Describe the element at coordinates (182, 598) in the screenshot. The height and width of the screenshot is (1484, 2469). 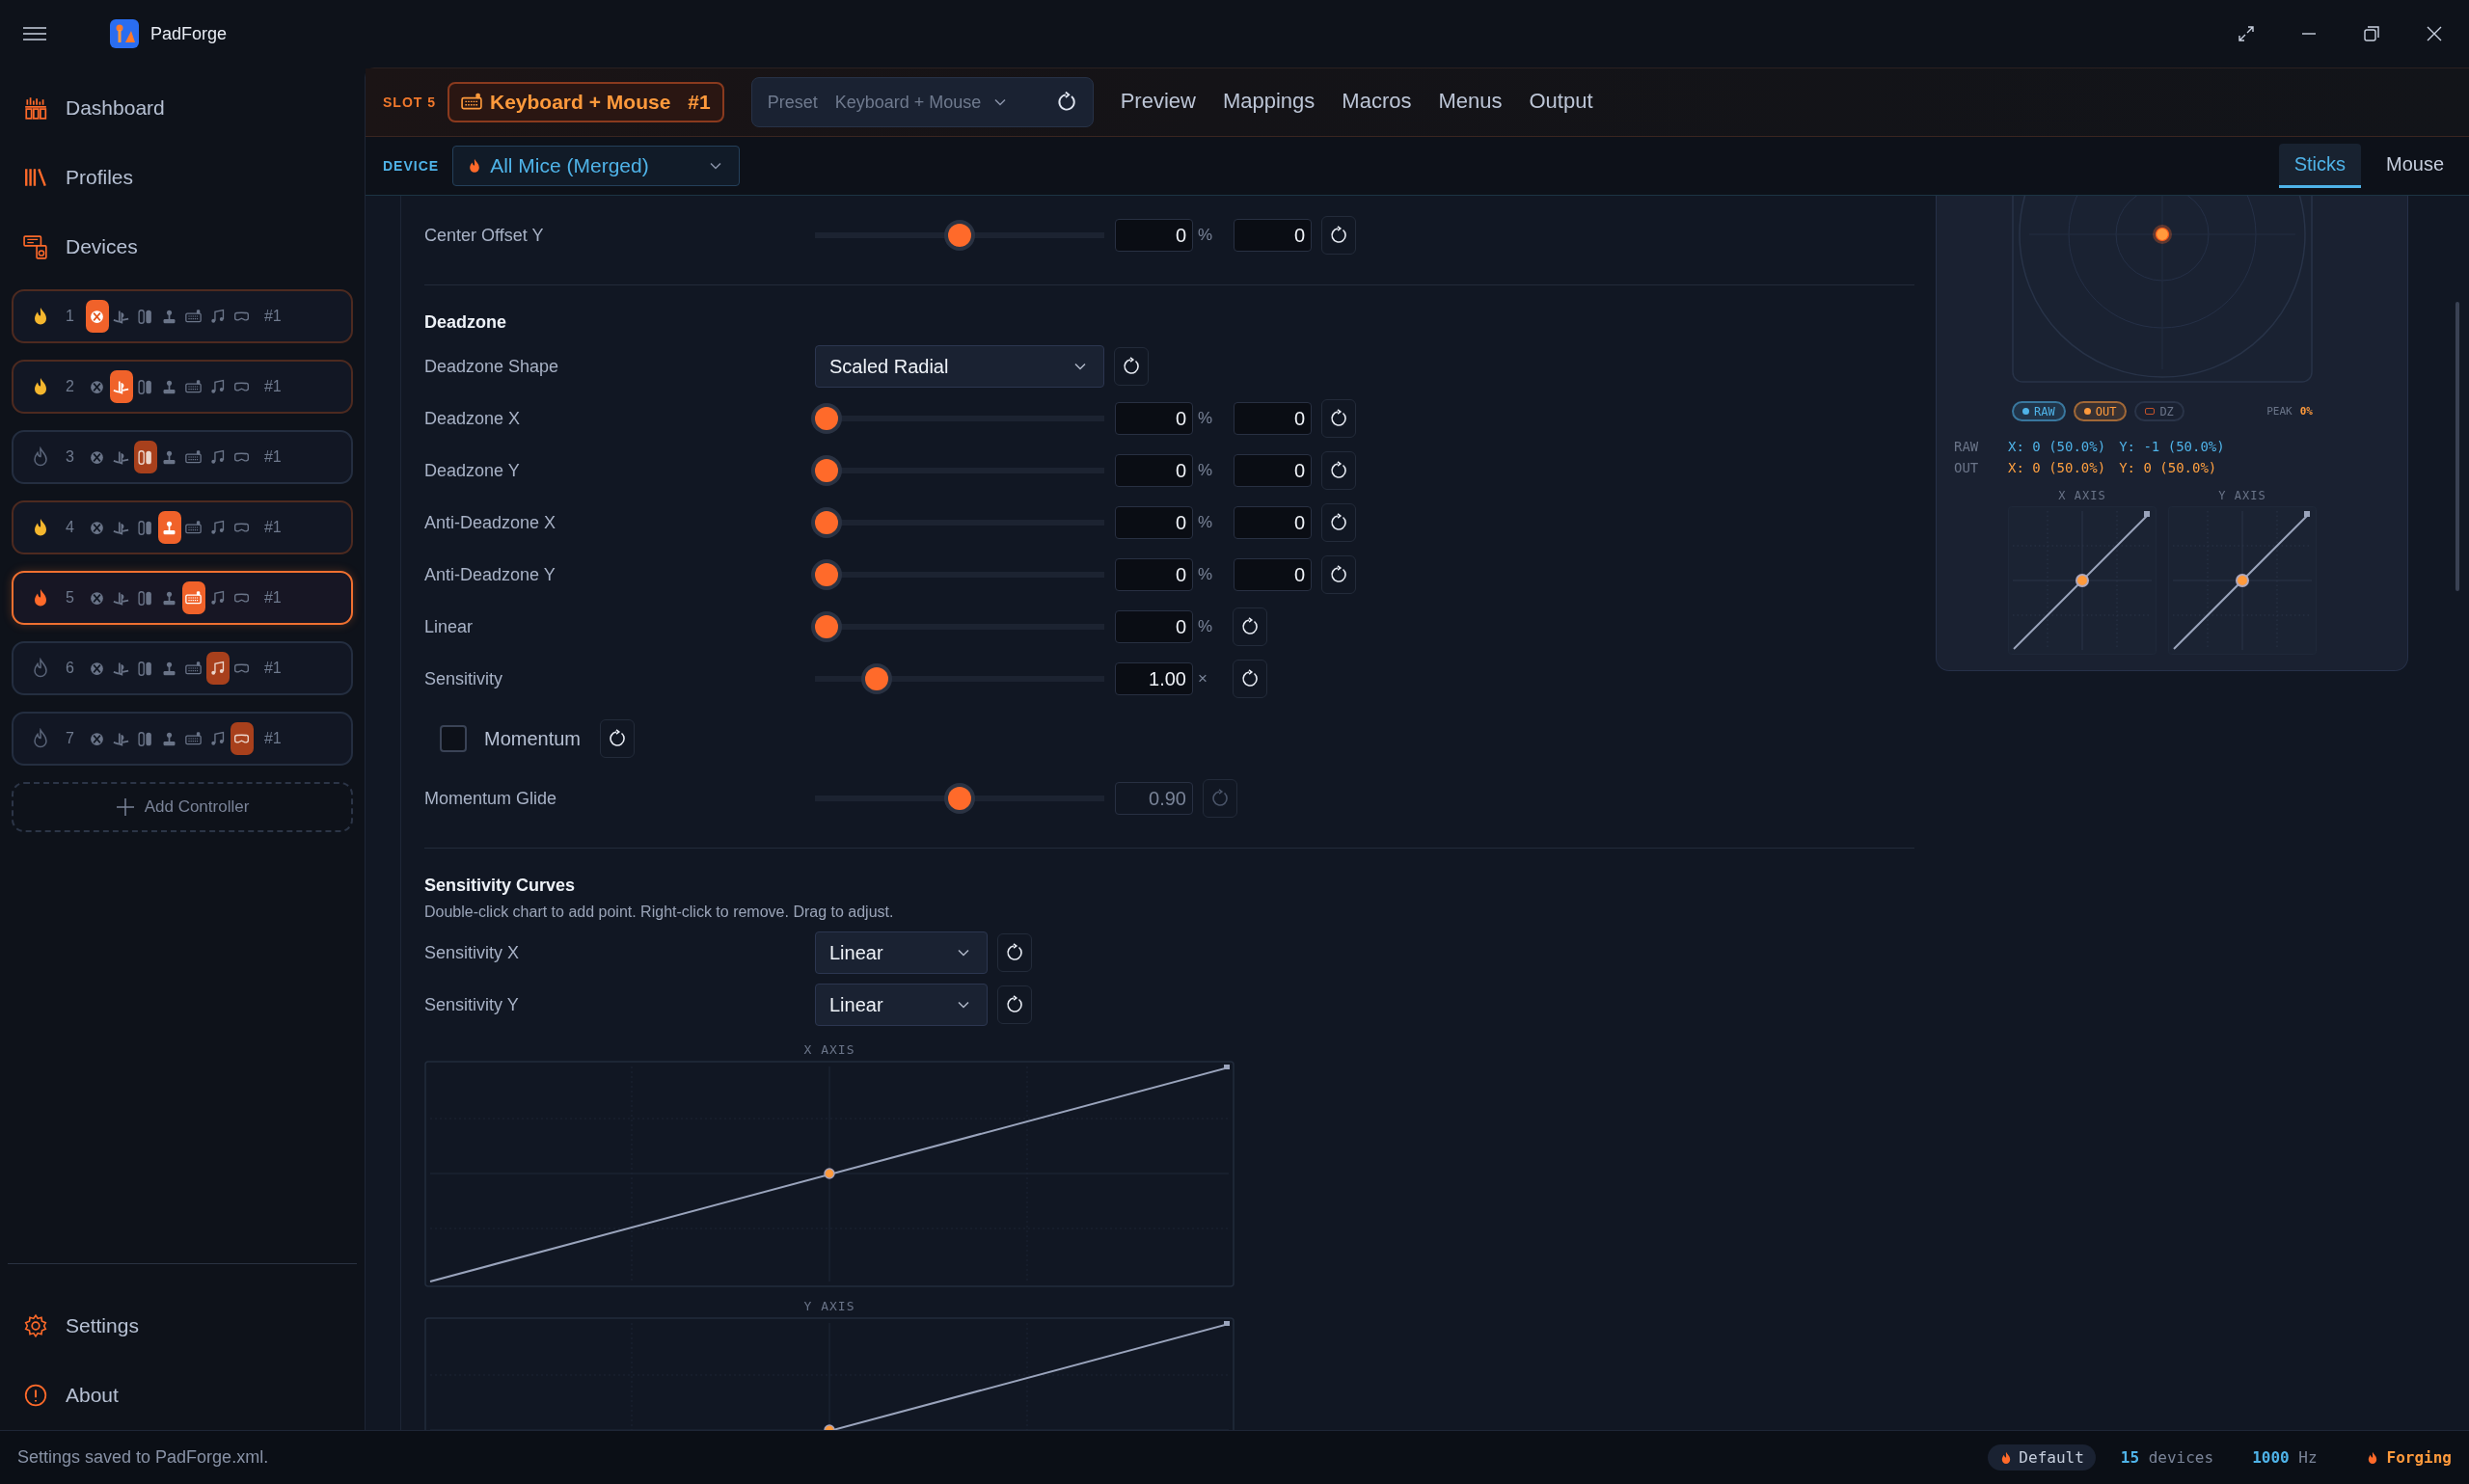
I see `controller-card: 5 #1` at that location.